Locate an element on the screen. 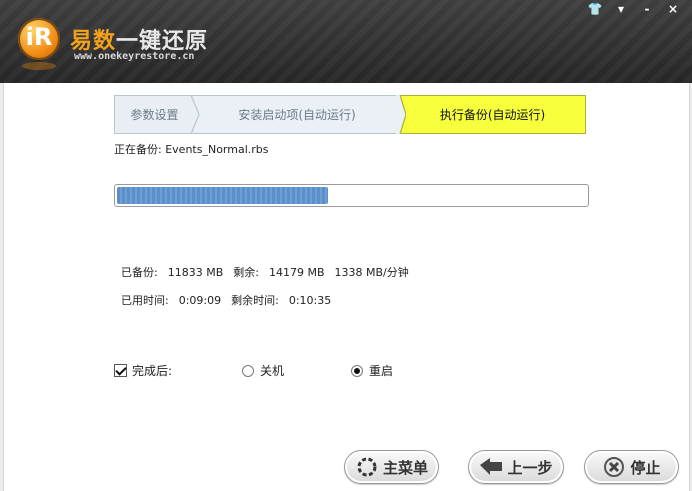 This screenshot has width=692, height=491. backup-time-stats: 已用时间: 0:09:09 剩余时间: 0:10:35 is located at coordinates (227, 293).